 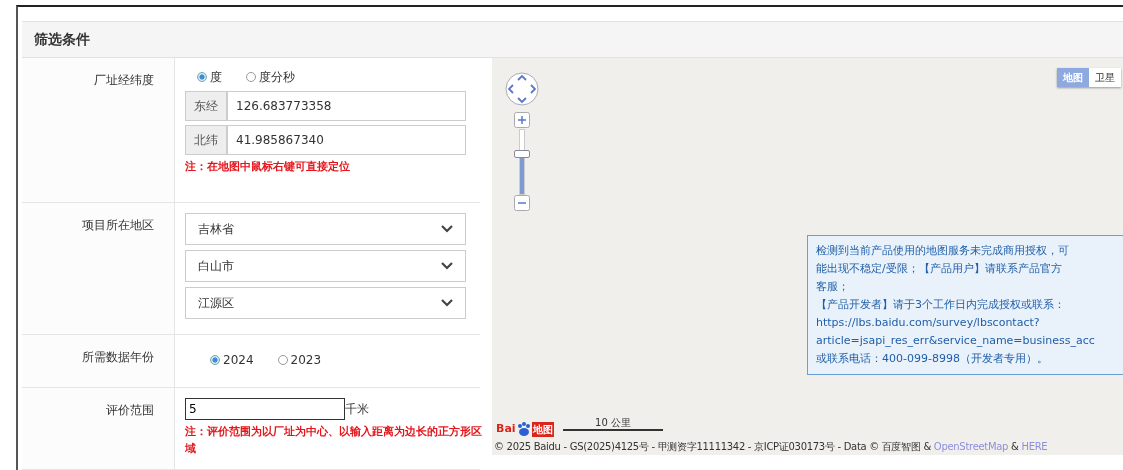 What do you see at coordinates (130, 410) in the screenshot?
I see `field-label: 评价范围` at bounding box center [130, 410].